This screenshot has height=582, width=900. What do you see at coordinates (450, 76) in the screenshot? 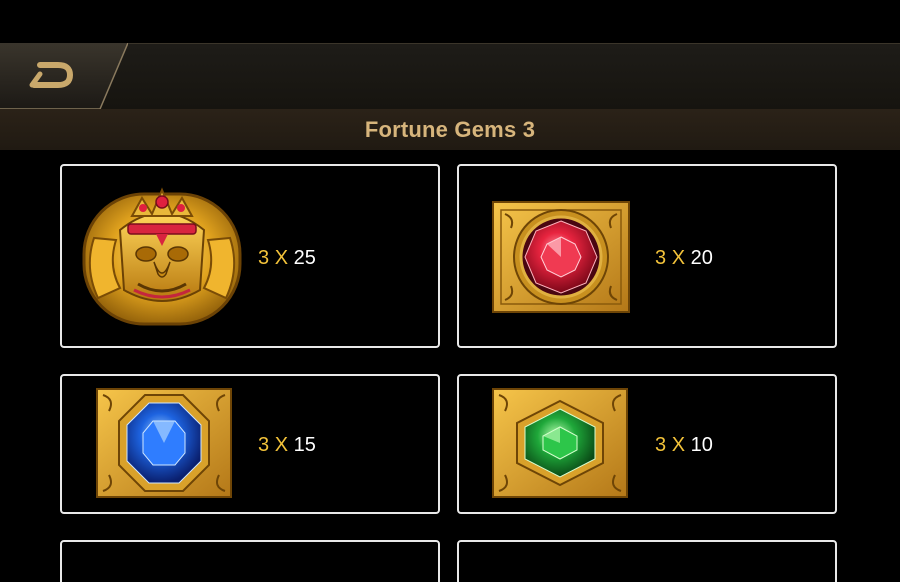
I see `header-bar` at bounding box center [450, 76].